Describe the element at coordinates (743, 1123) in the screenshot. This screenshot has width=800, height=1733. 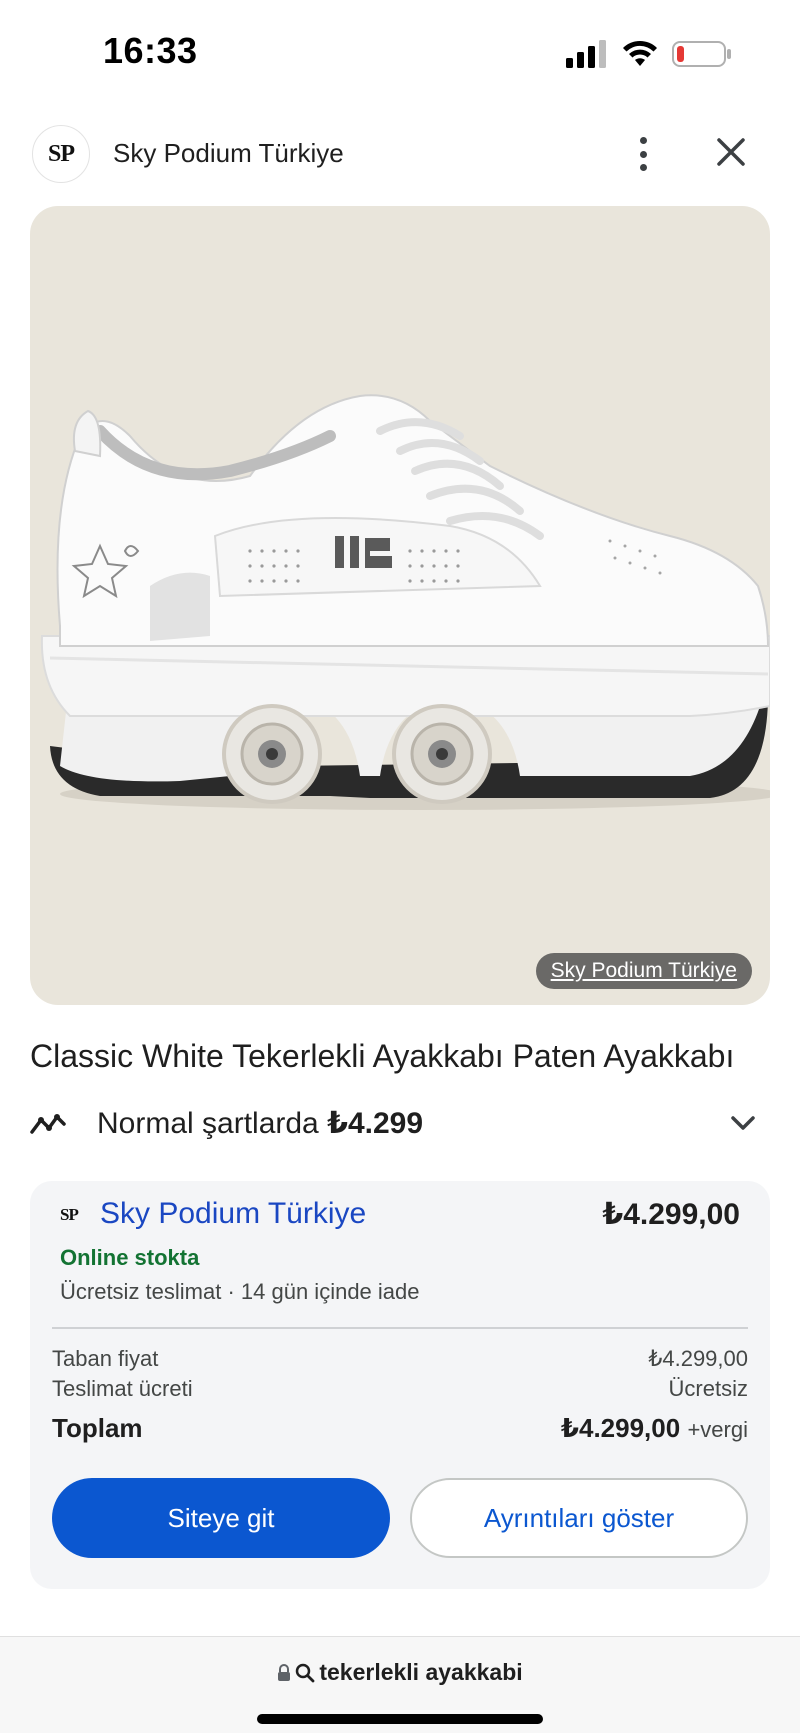
I see `chevron-down-icon` at that location.